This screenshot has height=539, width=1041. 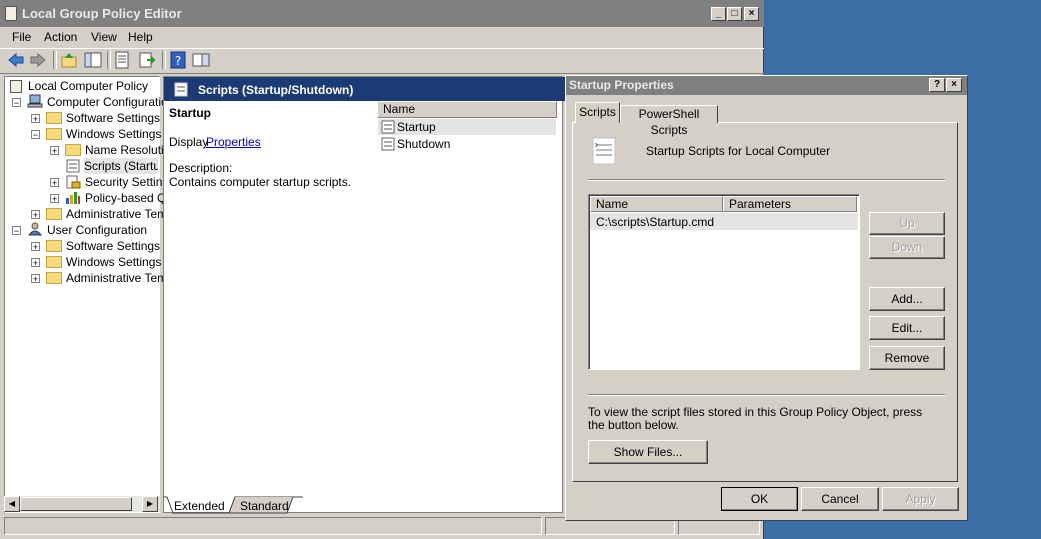 What do you see at coordinates (113, 262) in the screenshot?
I see `tree-uc-windows-settings: Windows Settings` at bounding box center [113, 262].